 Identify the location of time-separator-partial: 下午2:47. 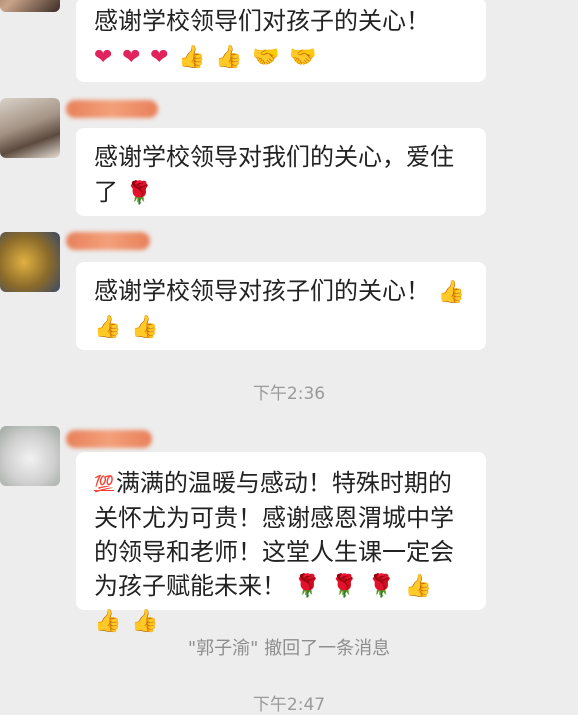
(289, 705).